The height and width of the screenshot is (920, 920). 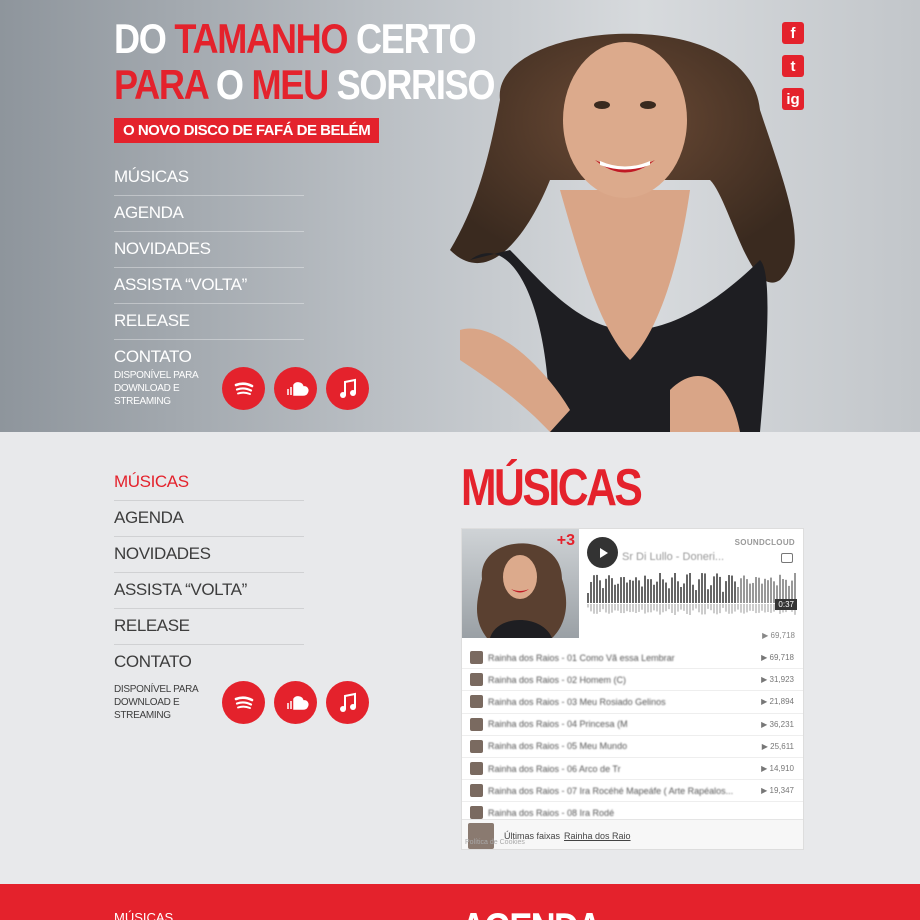 I want to click on waveform, so click(x=693, y=594).